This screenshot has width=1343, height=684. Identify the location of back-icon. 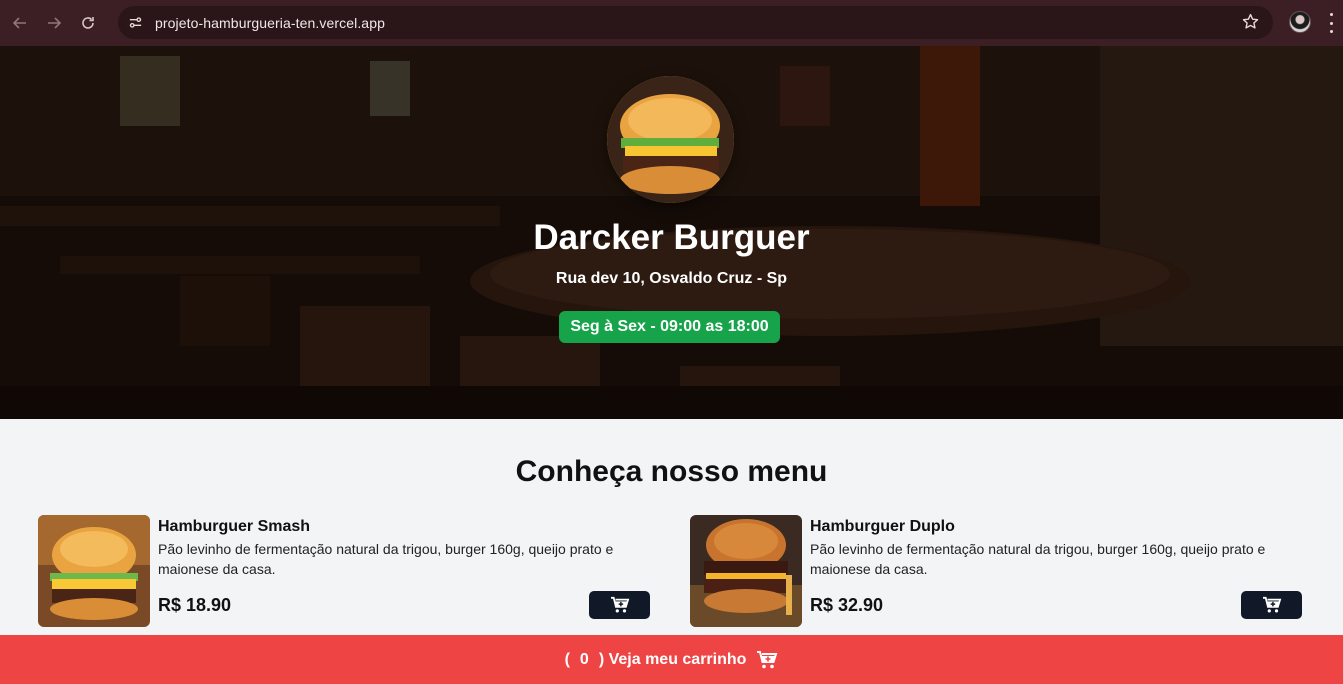
(19, 23).